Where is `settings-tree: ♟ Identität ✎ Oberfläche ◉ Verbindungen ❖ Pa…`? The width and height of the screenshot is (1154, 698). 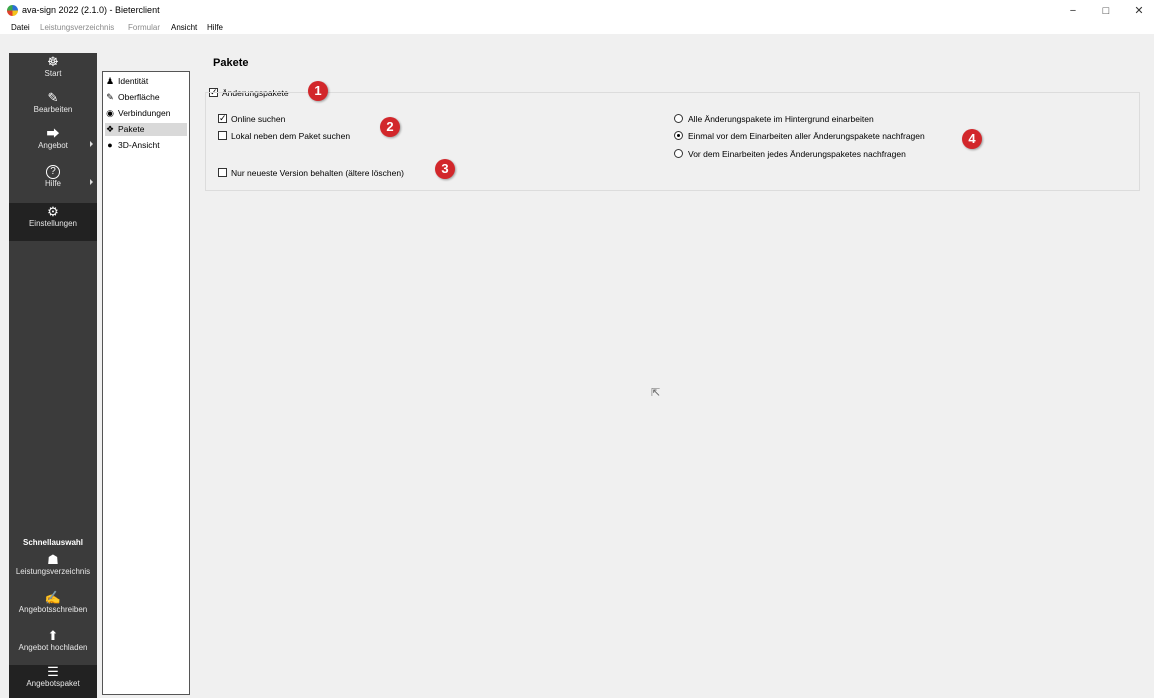 settings-tree: ♟ Identität ✎ Oberfläche ◉ Verbindungen ❖ Pa… is located at coordinates (146, 383).